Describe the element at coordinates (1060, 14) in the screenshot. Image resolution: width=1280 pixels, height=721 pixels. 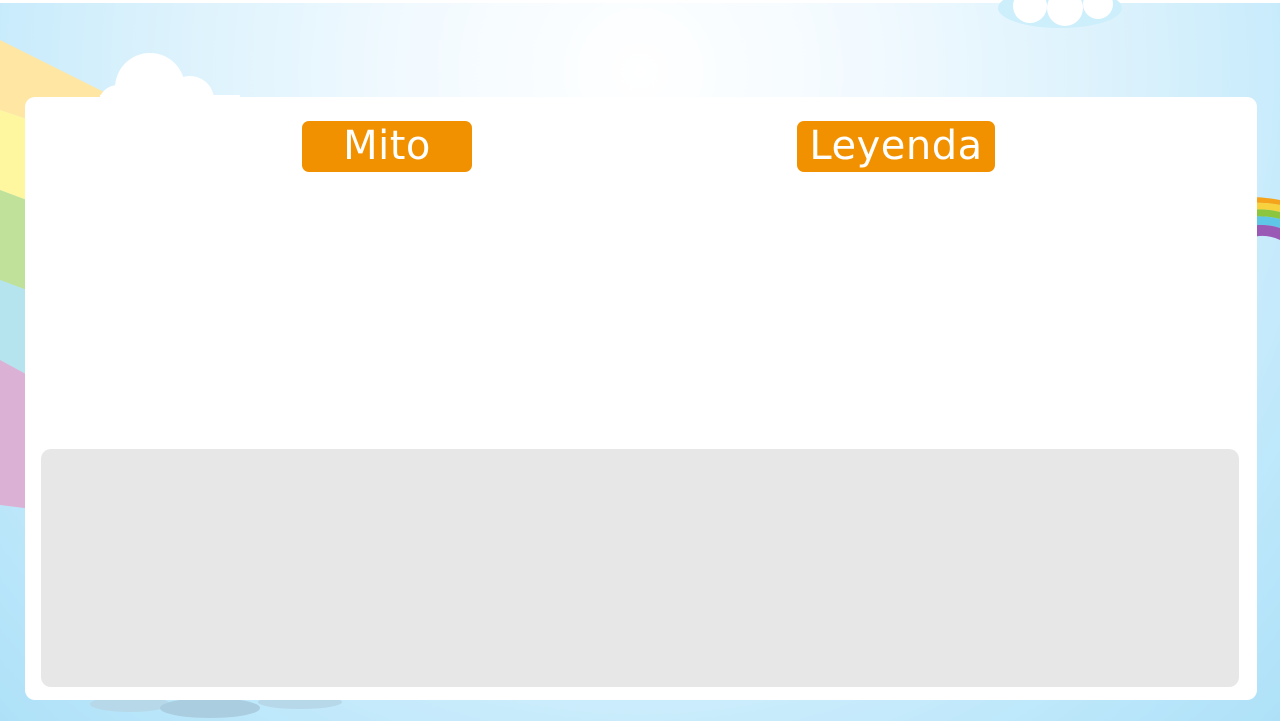
I see `cloud-top-right-icon` at that location.